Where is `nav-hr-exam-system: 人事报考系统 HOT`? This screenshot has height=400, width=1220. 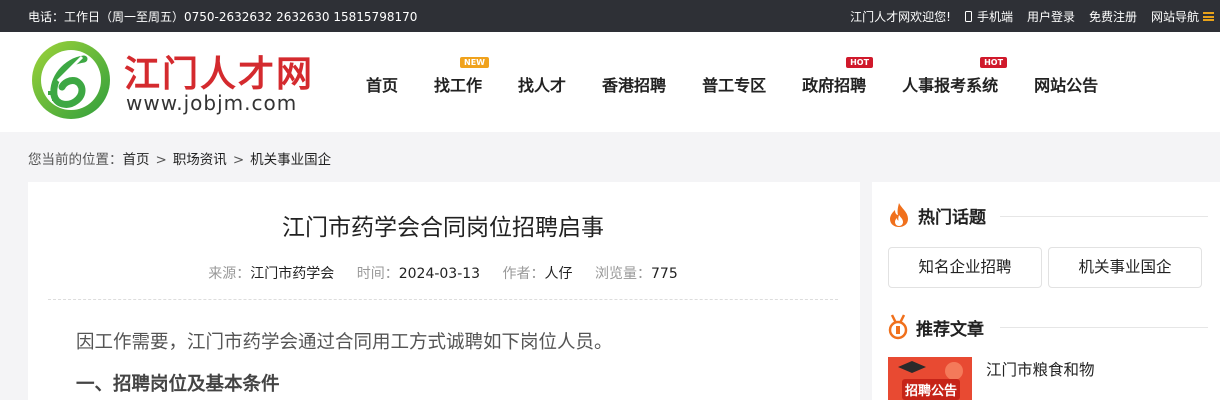
nav-hr-exam-system: 人事报考系统 HOT is located at coordinates (950, 76).